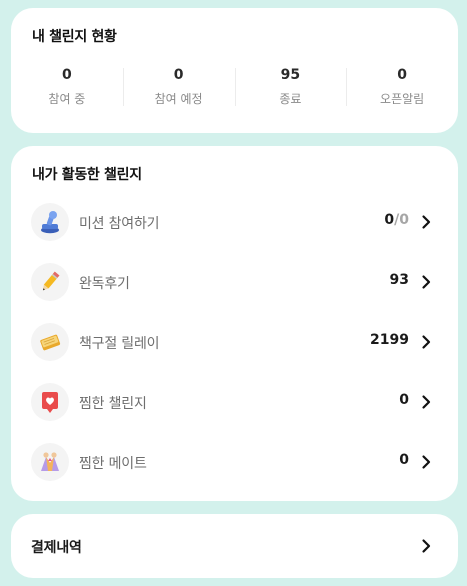 Image resolution: width=467 pixels, height=586 pixels. I want to click on activity-row-mission-value: 0/0, so click(396, 220).